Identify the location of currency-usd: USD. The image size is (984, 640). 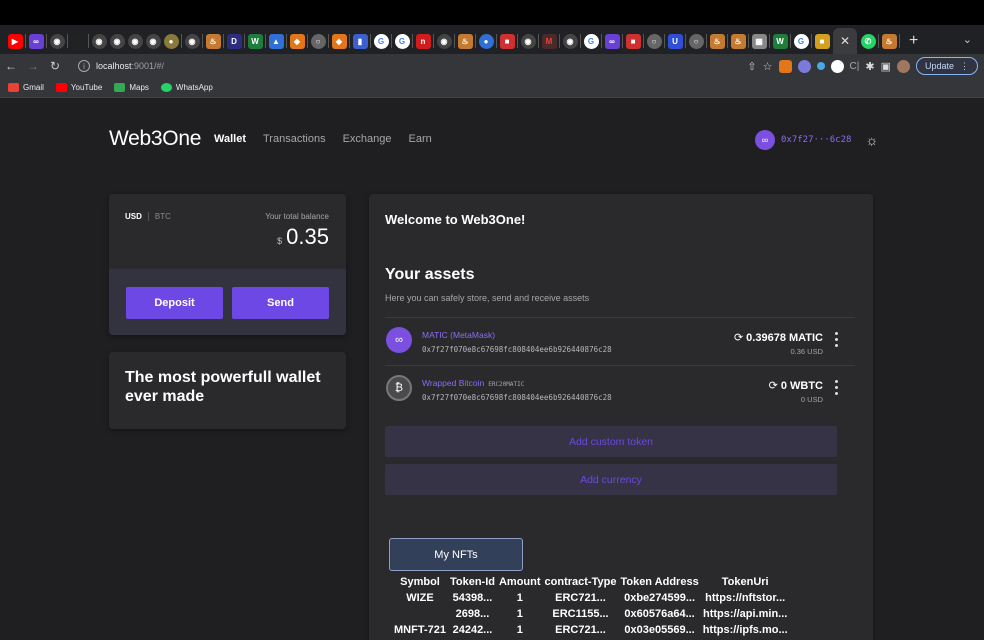
(133, 216).